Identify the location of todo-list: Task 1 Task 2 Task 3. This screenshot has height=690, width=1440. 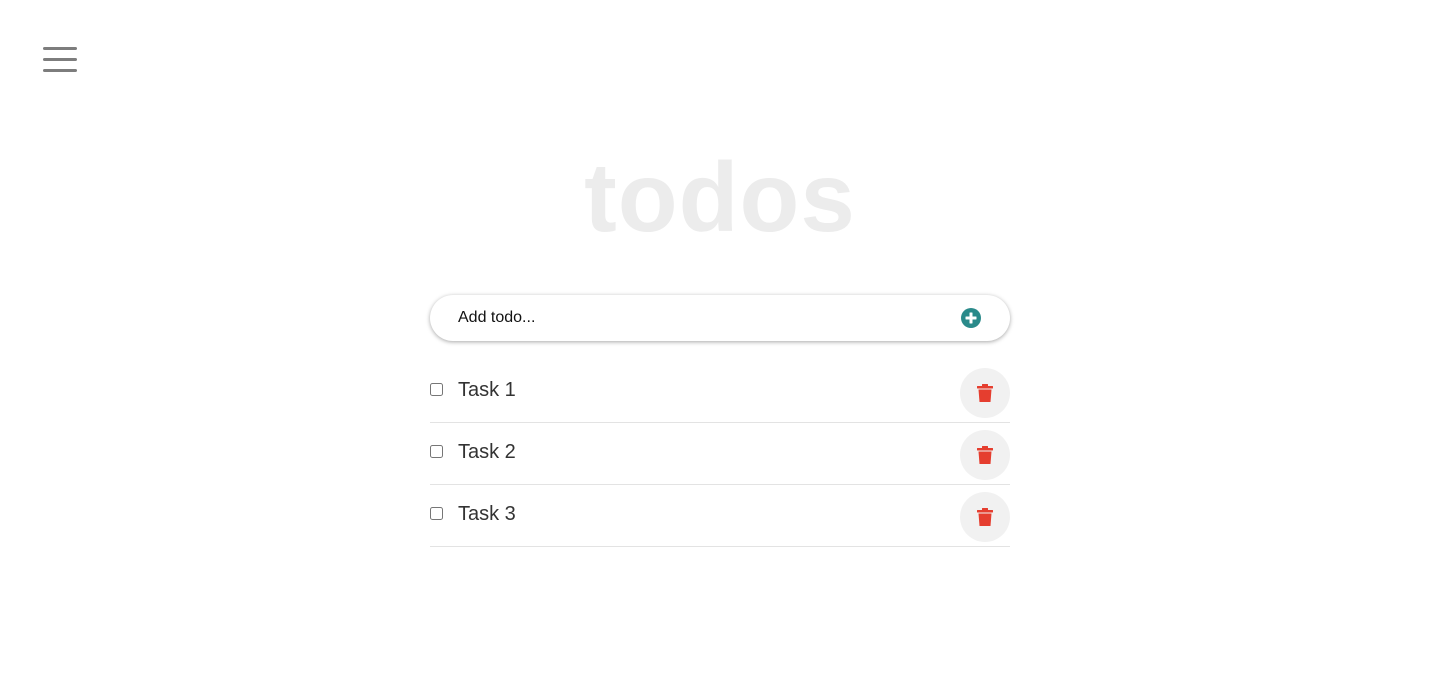
(720, 454).